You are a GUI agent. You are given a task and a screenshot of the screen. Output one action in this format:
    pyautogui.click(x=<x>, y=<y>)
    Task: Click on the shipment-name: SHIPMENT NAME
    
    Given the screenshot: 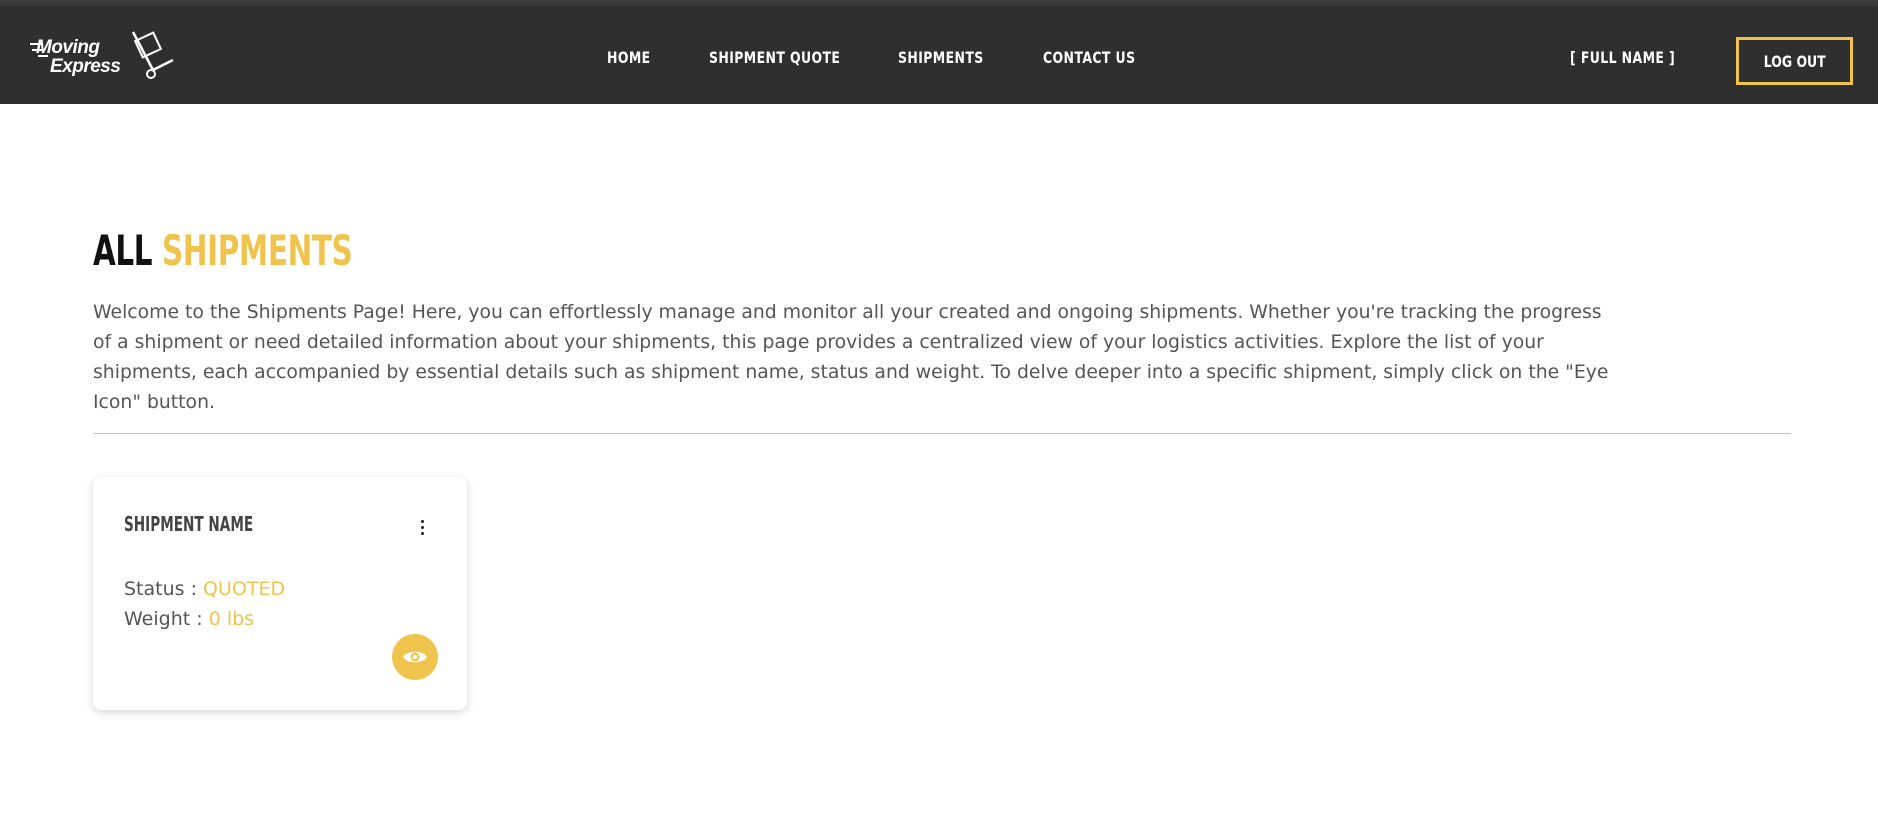 What is the action you would take?
    pyautogui.click(x=189, y=524)
    